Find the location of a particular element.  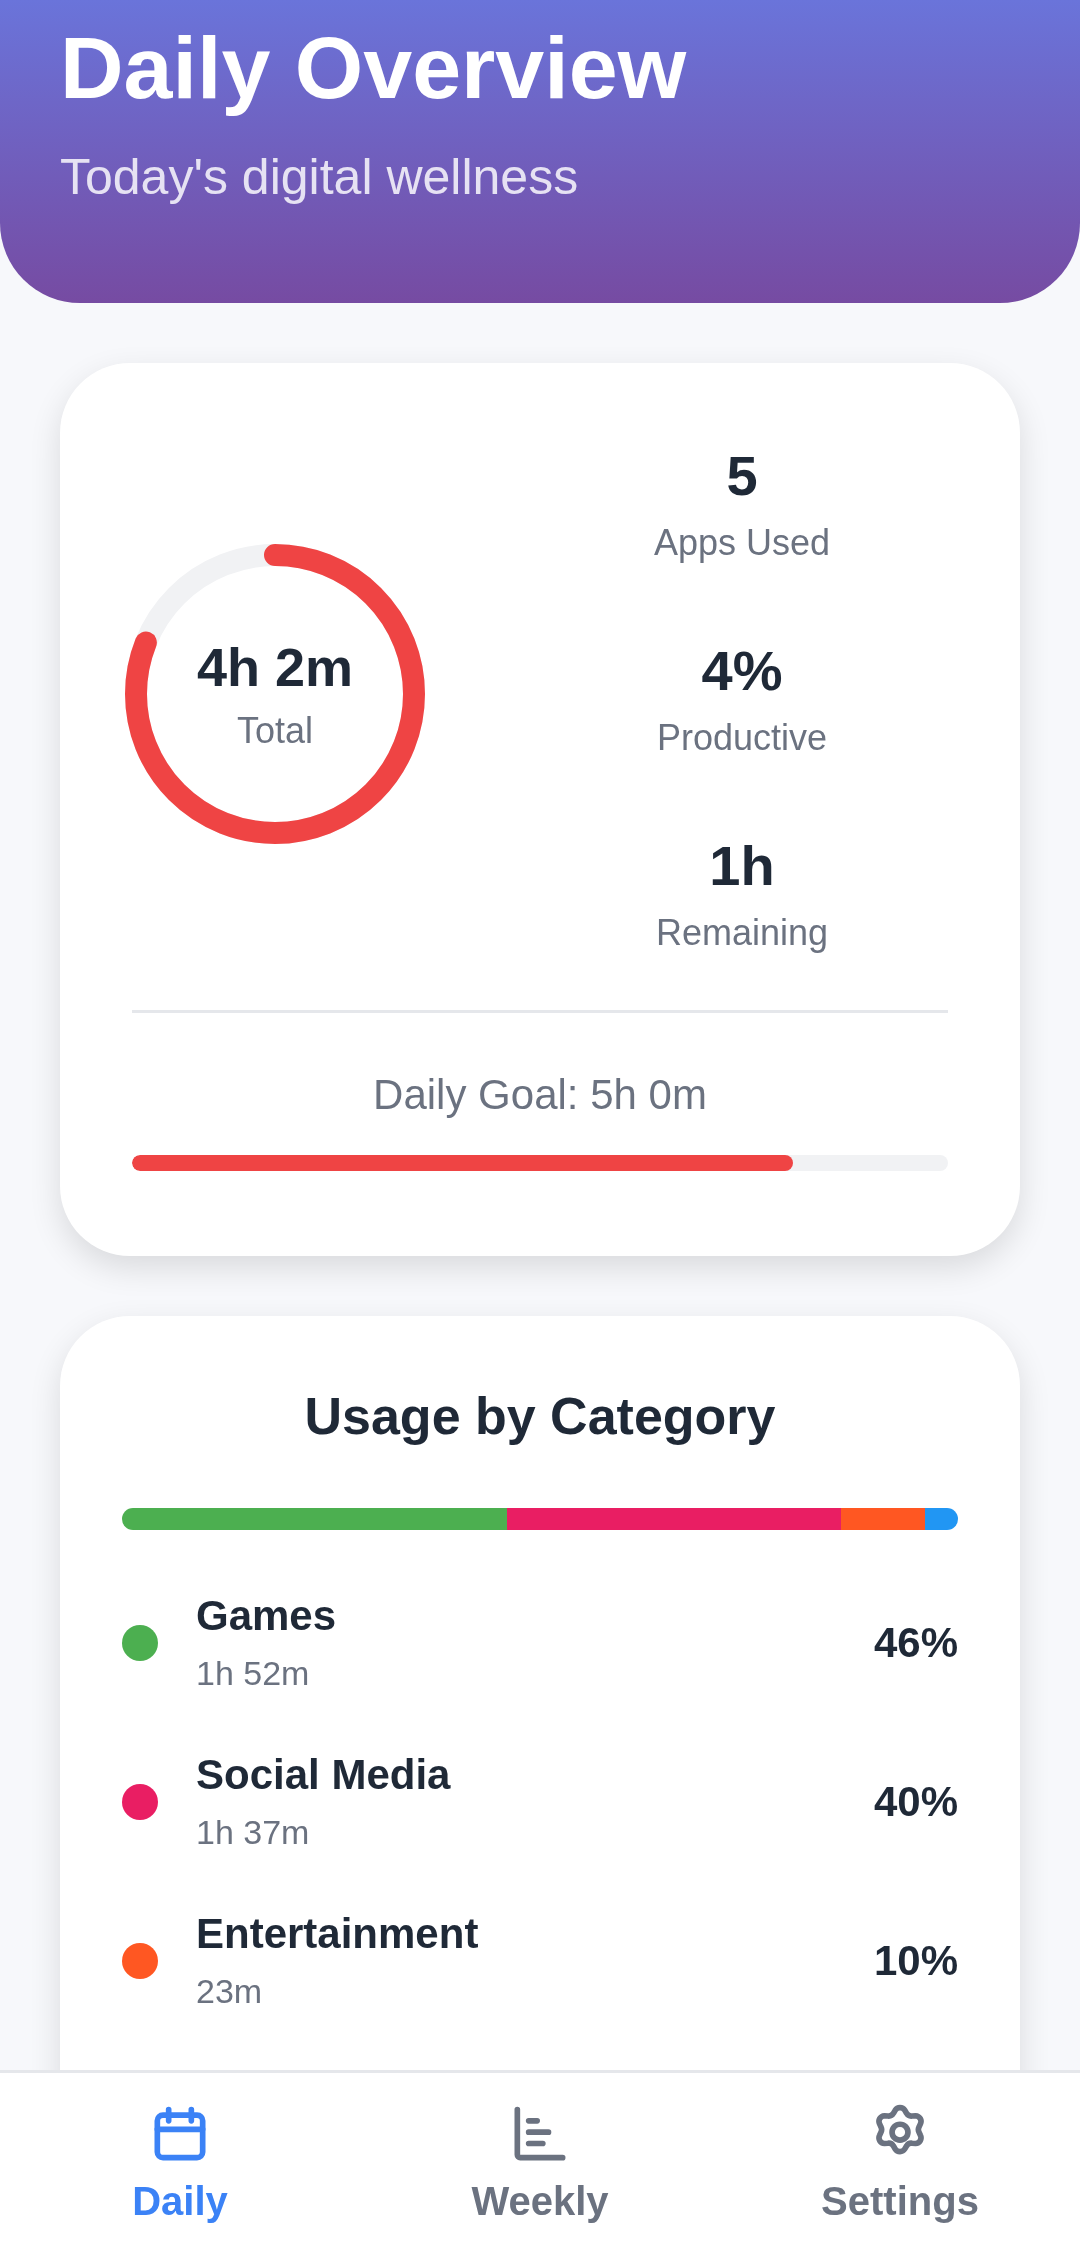

stat-value: 5 is located at coordinates (742, 475).